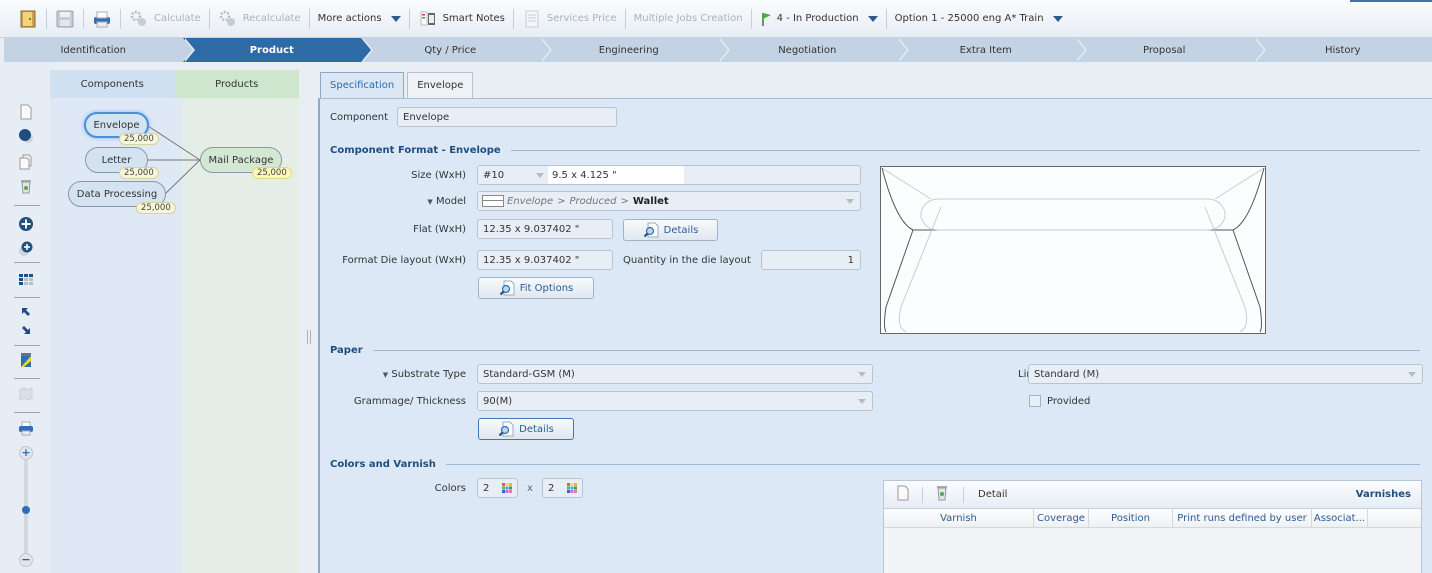 This screenshot has height=573, width=1432. I want to click on details-label: Details, so click(536, 429).